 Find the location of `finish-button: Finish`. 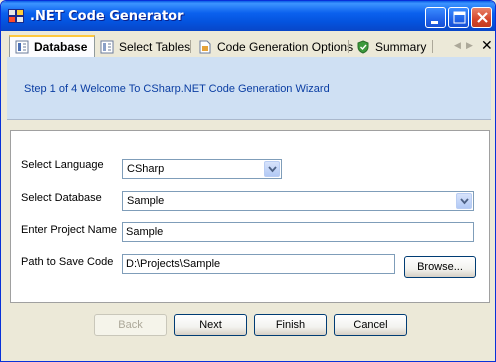

finish-button: Finish is located at coordinates (290, 325).